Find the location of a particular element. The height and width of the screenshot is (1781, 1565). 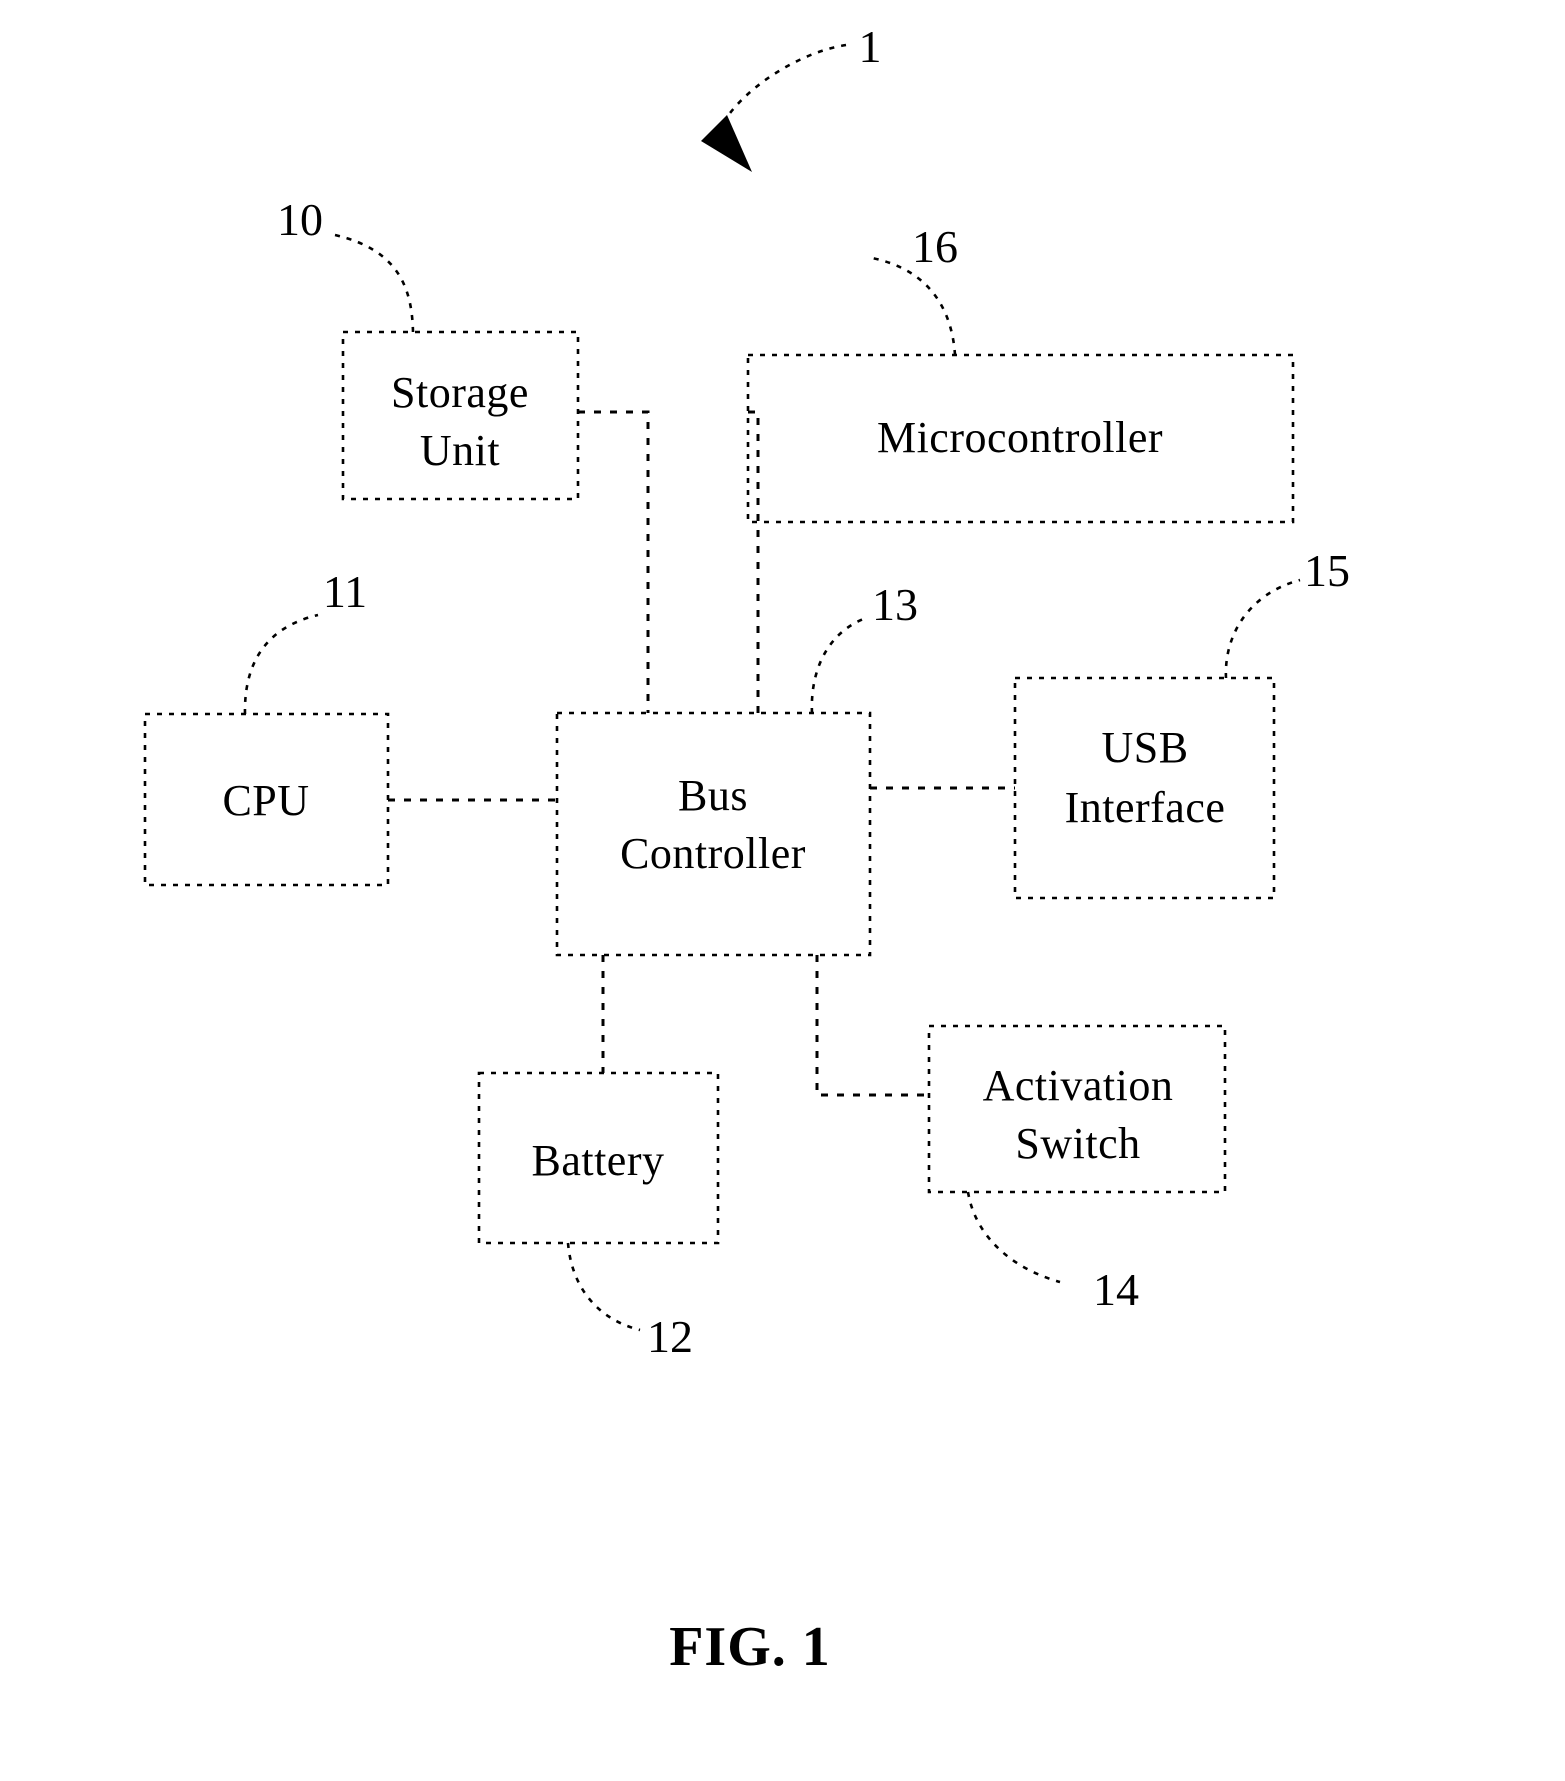

reference-numeral-10: 10 is located at coordinates (300, 219).